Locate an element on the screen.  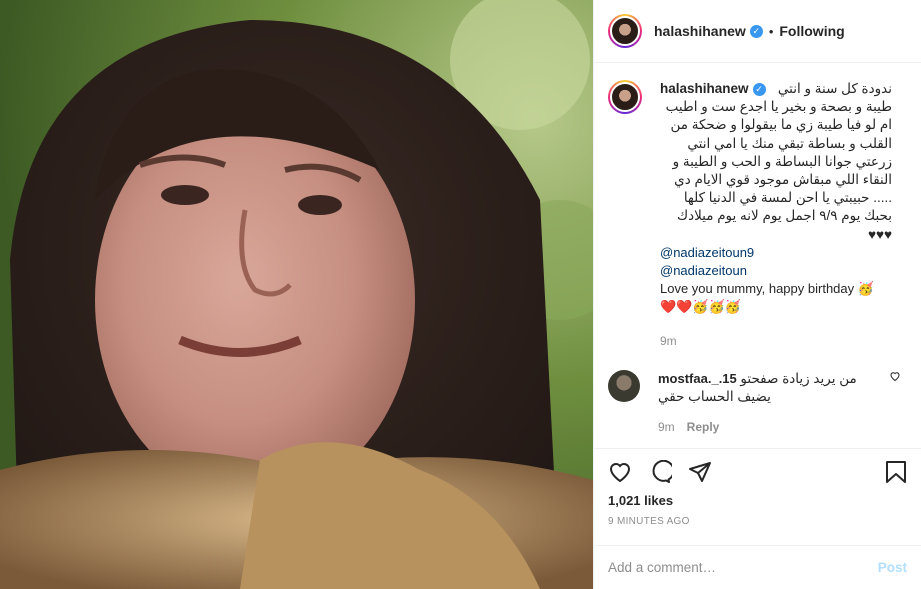
share-icon is located at coordinates (700, 472).